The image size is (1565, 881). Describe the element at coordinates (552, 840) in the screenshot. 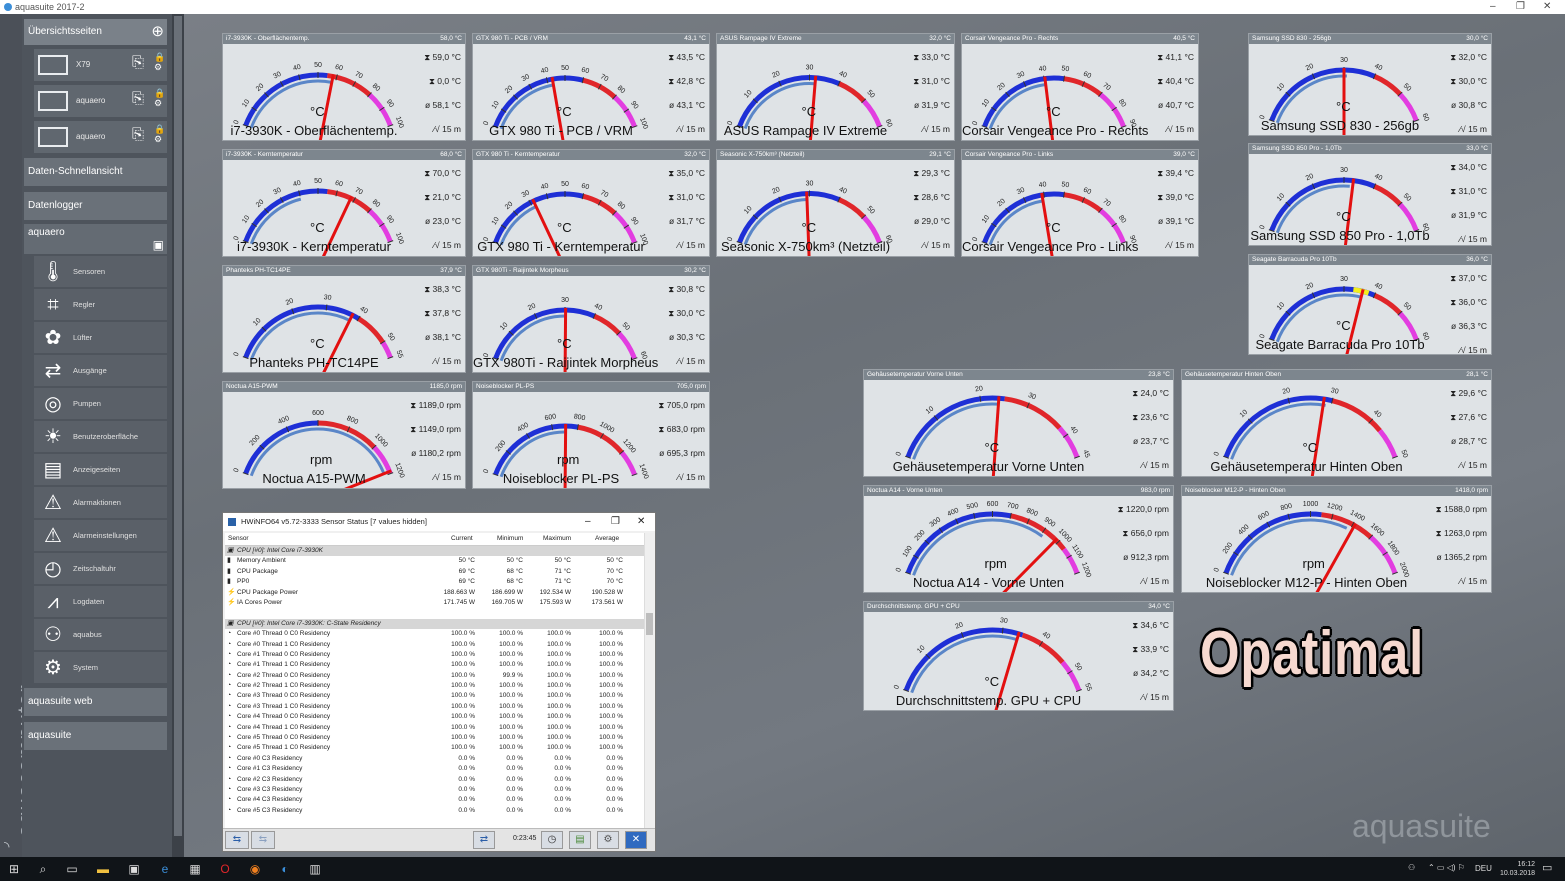

I see `clock-icon: ◷` at that location.